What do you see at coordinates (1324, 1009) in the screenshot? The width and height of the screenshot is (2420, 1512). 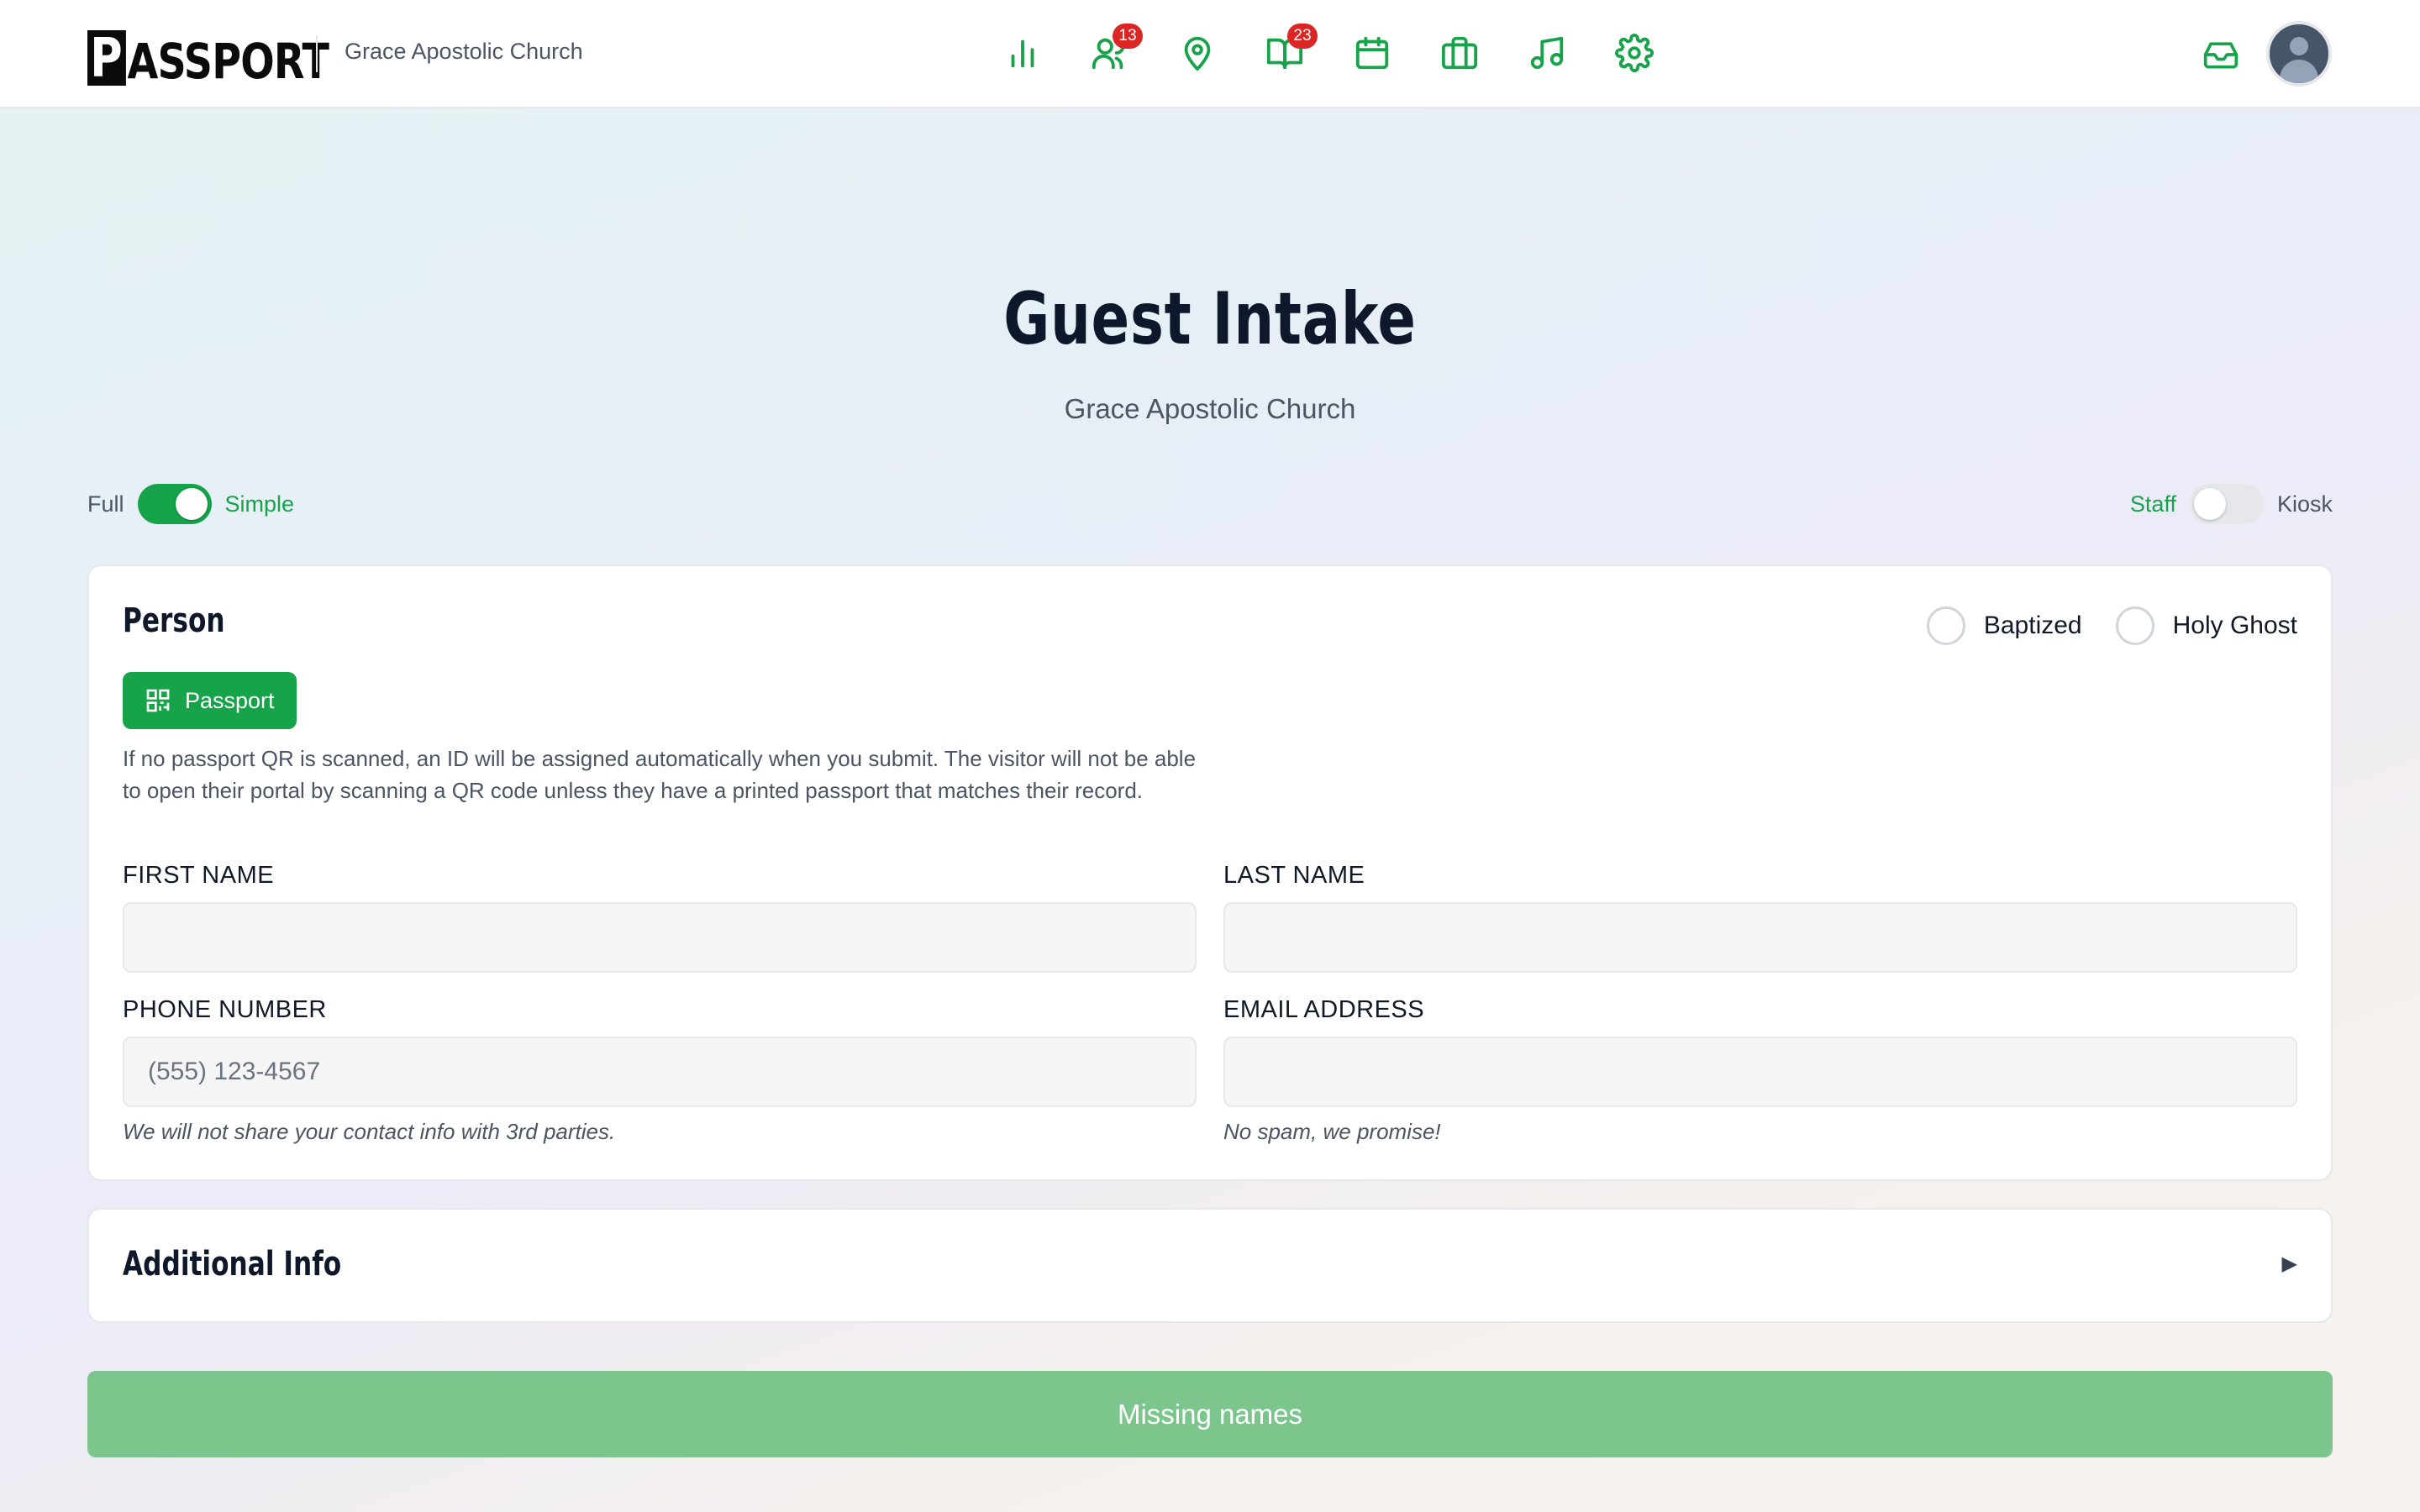 I see `email-address-label: EMAIL ADDRESS` at bounding box center [1324, 1009].